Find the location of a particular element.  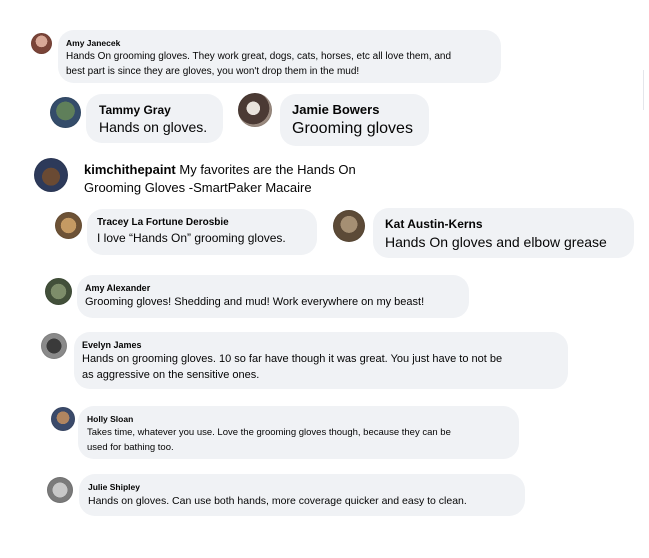

commenter-name: kimchithepaint is located at coordinates (130, 169).